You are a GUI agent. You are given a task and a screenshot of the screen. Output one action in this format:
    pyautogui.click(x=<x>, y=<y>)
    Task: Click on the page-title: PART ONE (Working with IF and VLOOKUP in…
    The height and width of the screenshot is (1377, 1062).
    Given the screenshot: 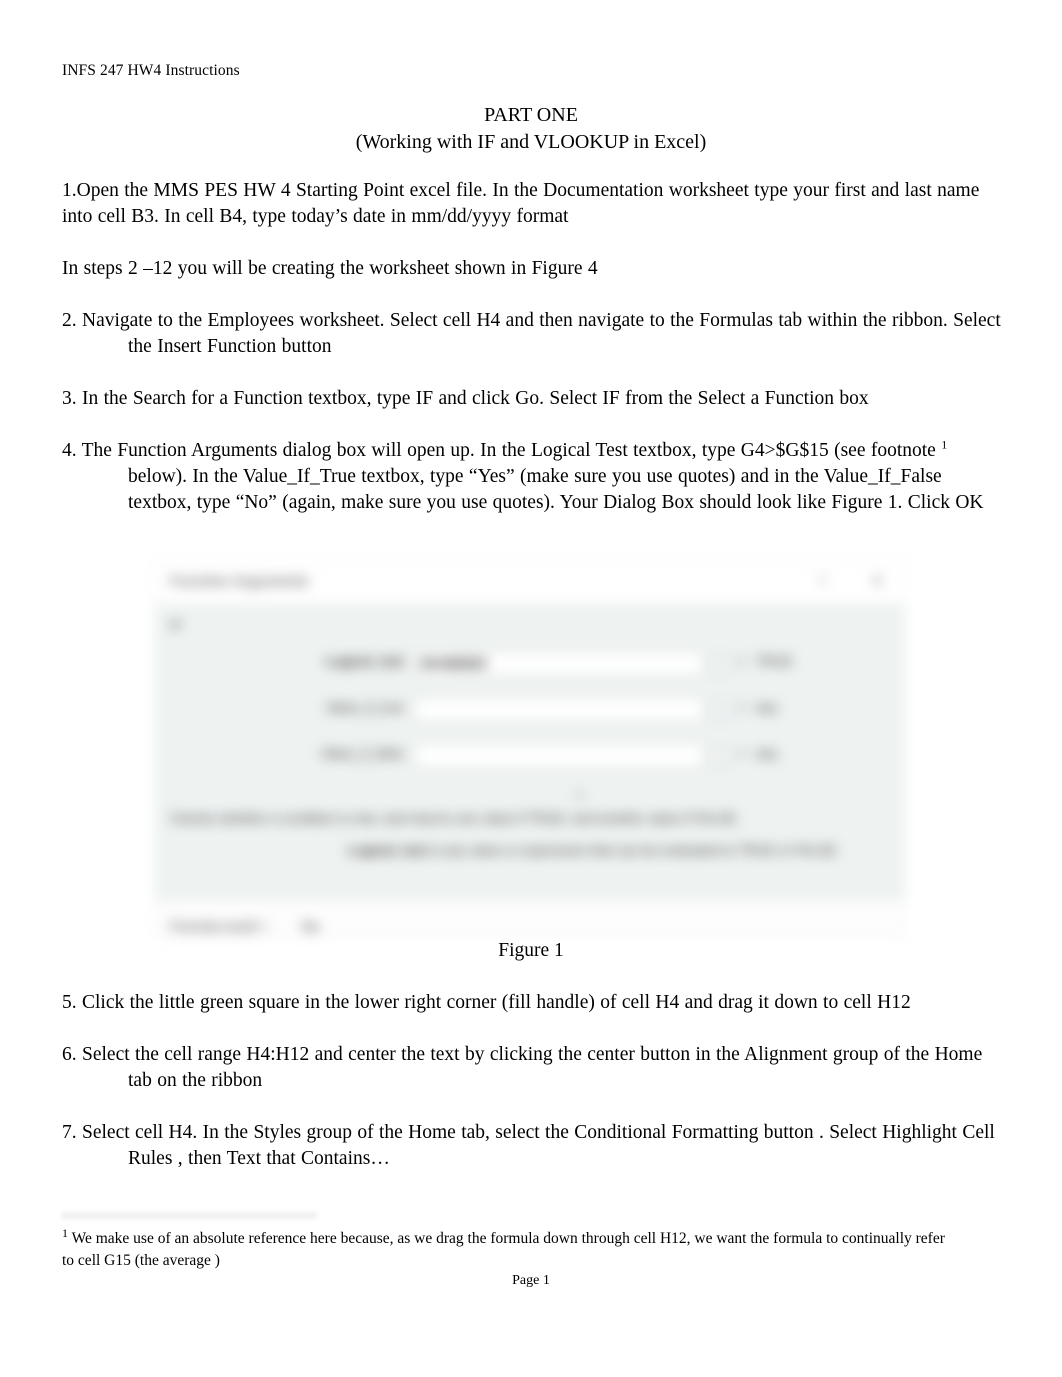 What is the action you would take?
    pyautogui.click(x=531, y=129)
    